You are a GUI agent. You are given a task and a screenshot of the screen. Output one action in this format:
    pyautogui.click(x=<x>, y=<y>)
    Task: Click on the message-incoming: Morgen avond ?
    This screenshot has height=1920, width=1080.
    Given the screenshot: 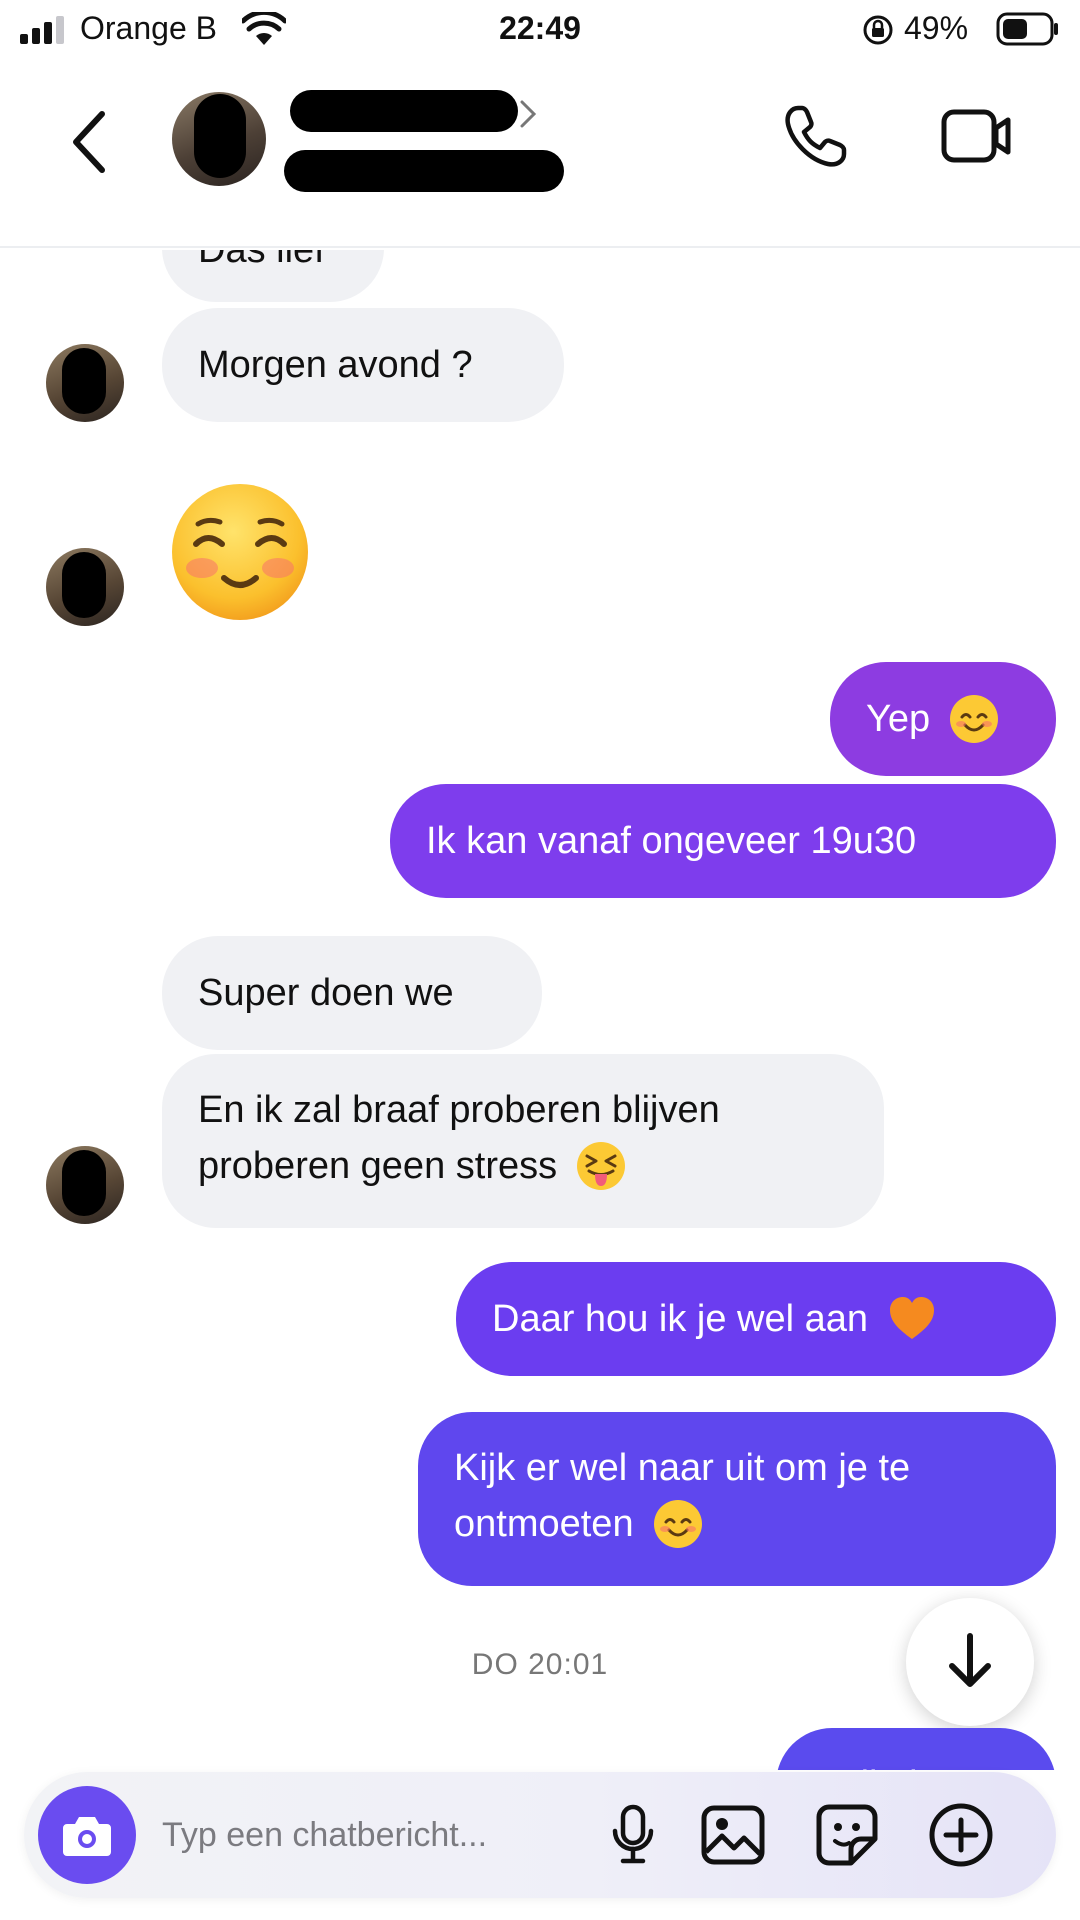 What is the action you would take?
    pyautogui.click(x=363, y=365)
    